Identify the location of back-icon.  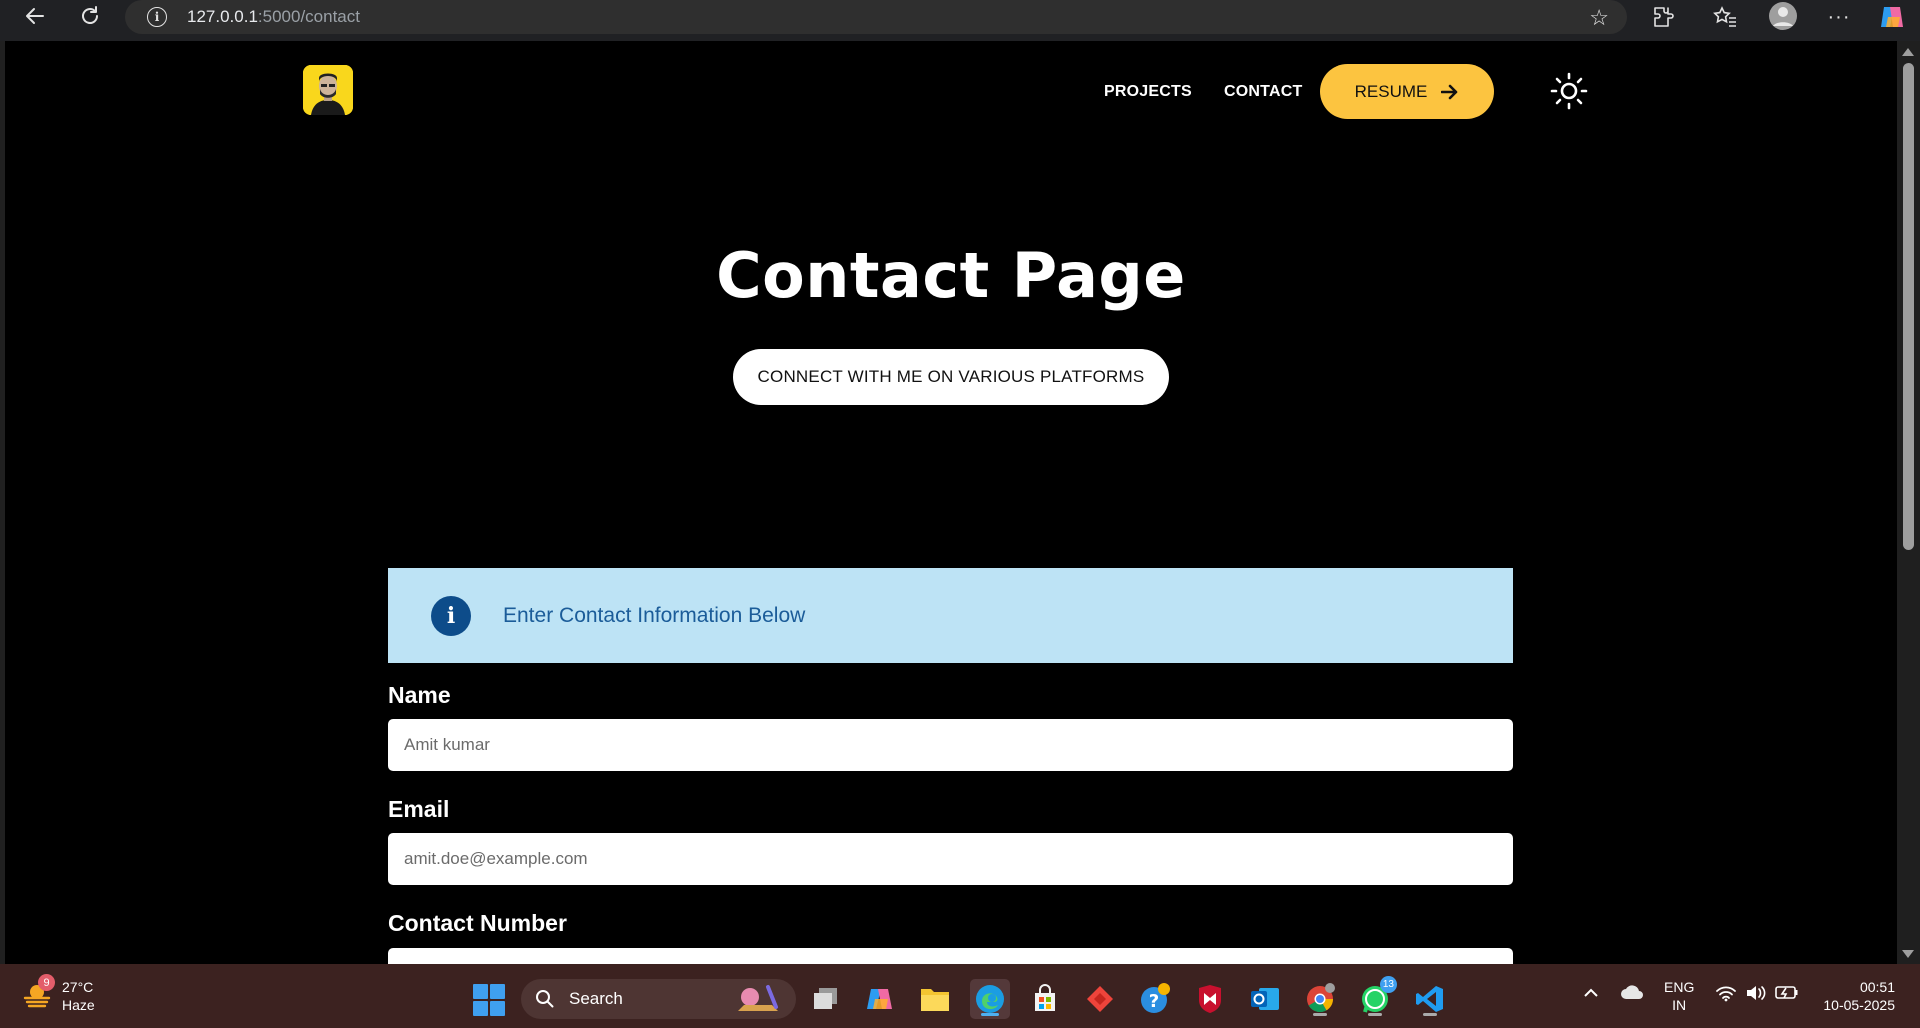
(35, 16).